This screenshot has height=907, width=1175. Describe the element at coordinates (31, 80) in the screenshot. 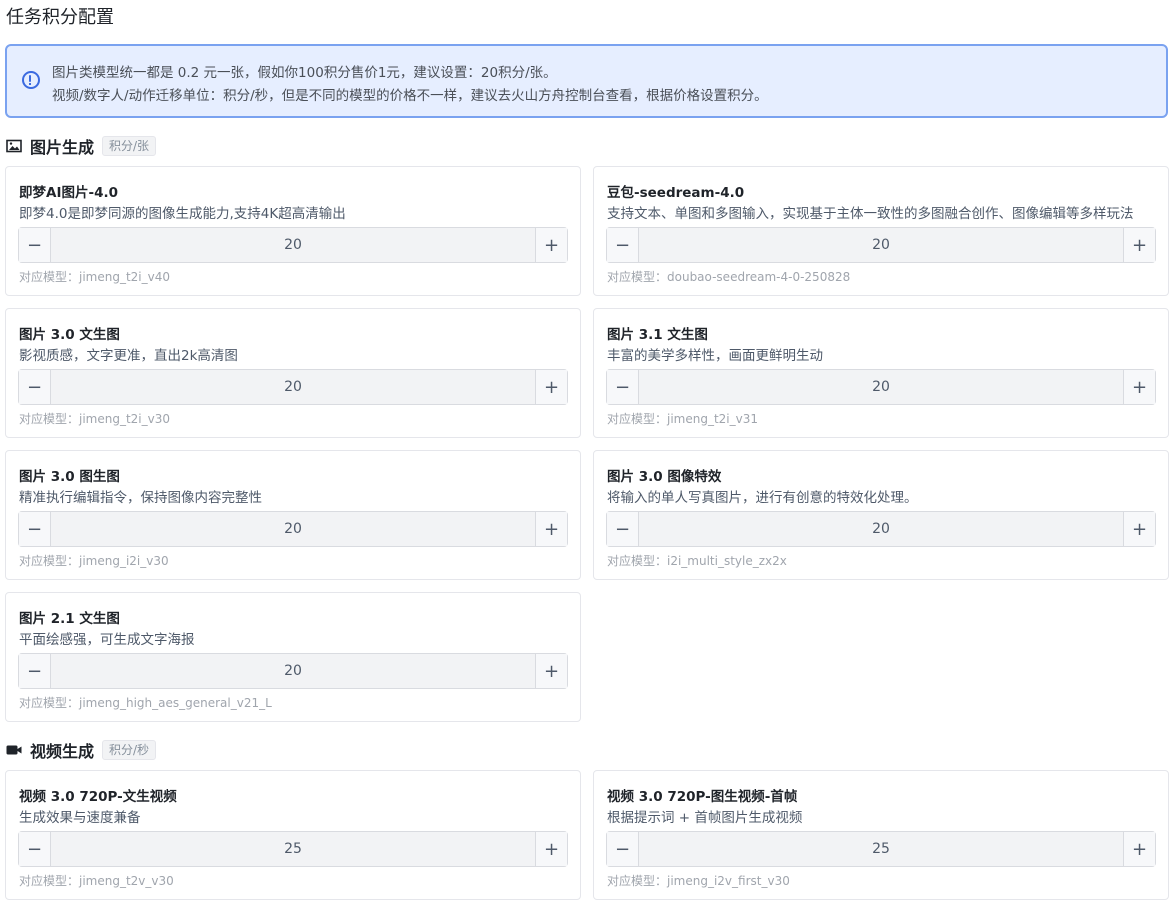

I see `info-icon` at that location.